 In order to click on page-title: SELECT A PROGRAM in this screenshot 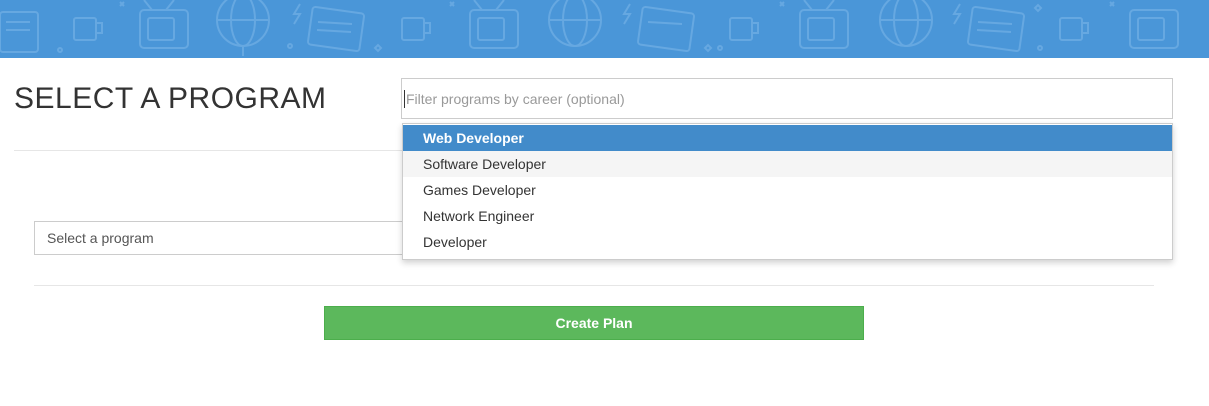, I will do `click(170, 98)`.